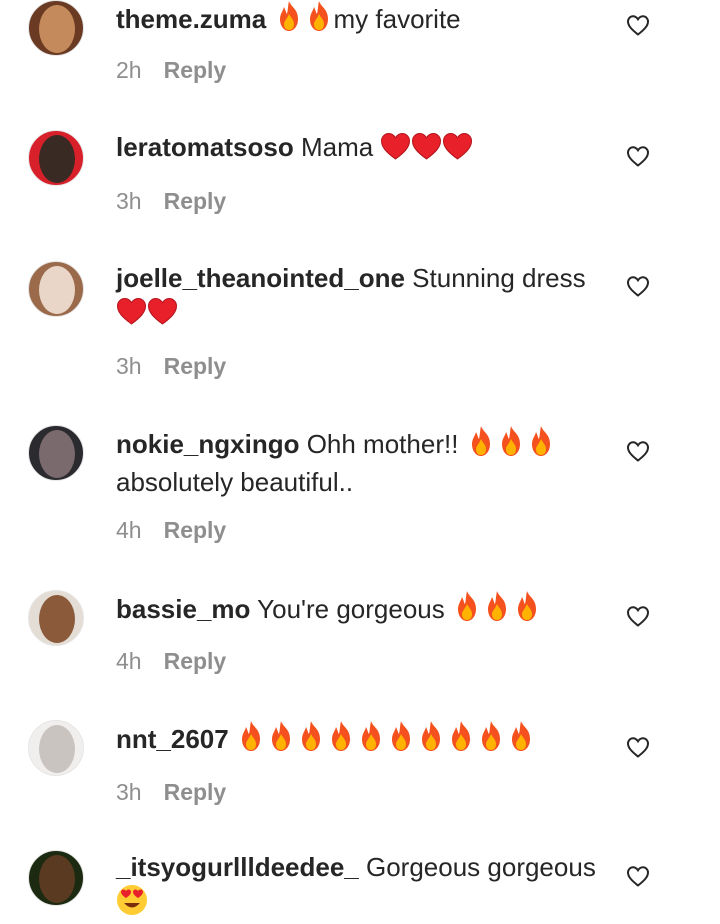 This screenshot has width=720, height=924. Describe the element at coordinates (129, 70) in the screenshot. I see `comment-time: 2h` at that location.